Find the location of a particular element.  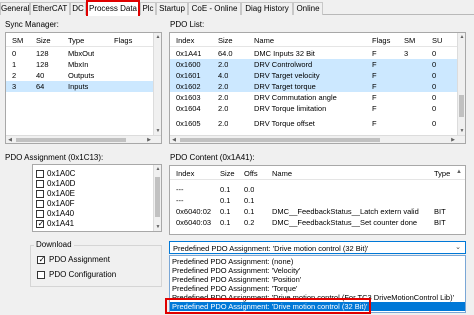

tab-online: Online is located at coordinates (308, 8).